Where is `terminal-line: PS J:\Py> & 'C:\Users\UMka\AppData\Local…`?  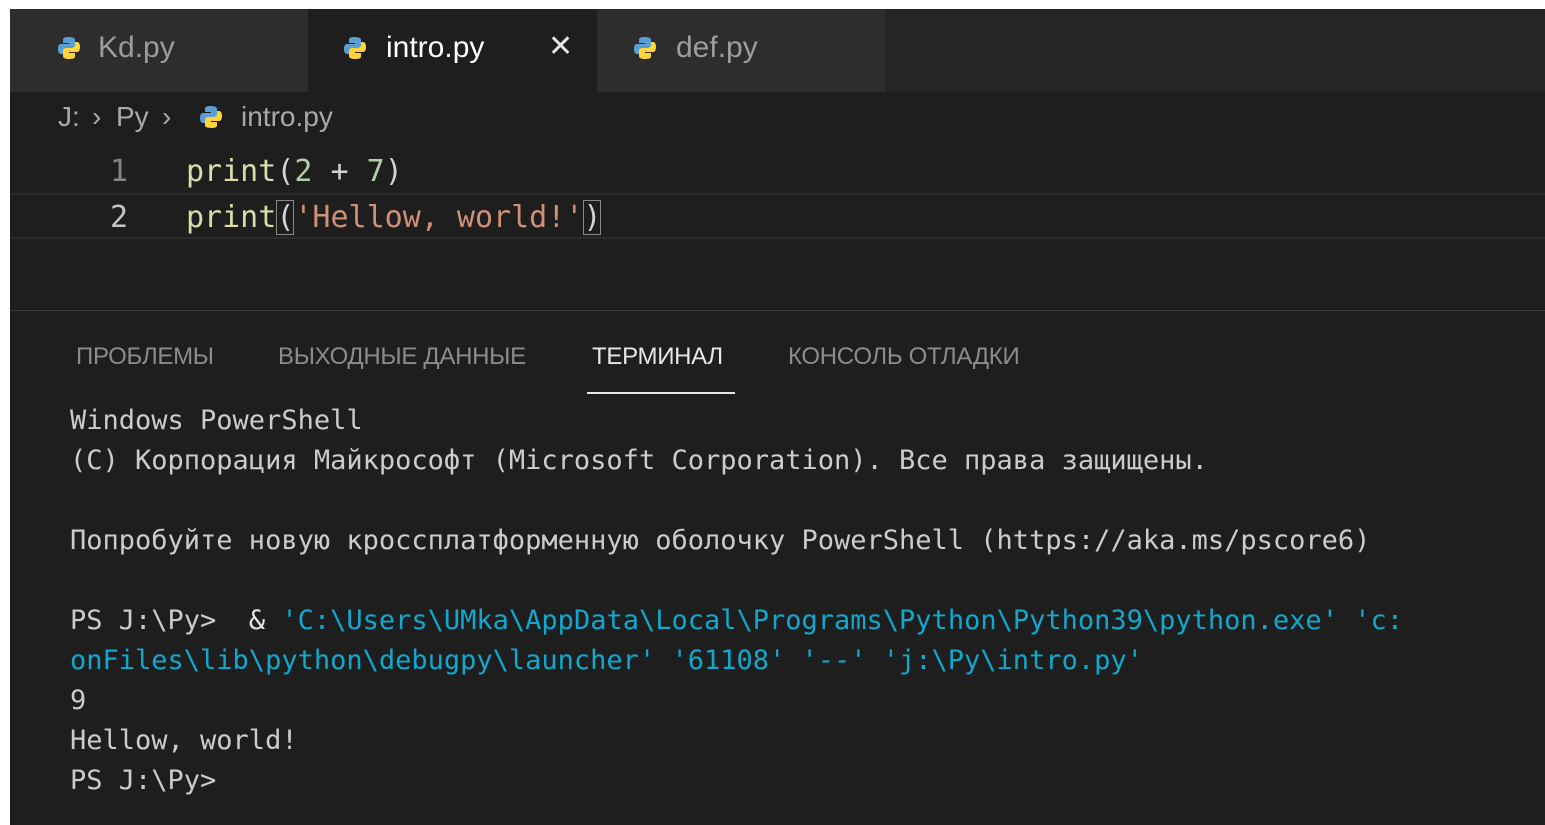
terminal-line: PS J:\Py> & 'C:\Users\UMka\AppData\Local… is located at coordinates (736, 625).